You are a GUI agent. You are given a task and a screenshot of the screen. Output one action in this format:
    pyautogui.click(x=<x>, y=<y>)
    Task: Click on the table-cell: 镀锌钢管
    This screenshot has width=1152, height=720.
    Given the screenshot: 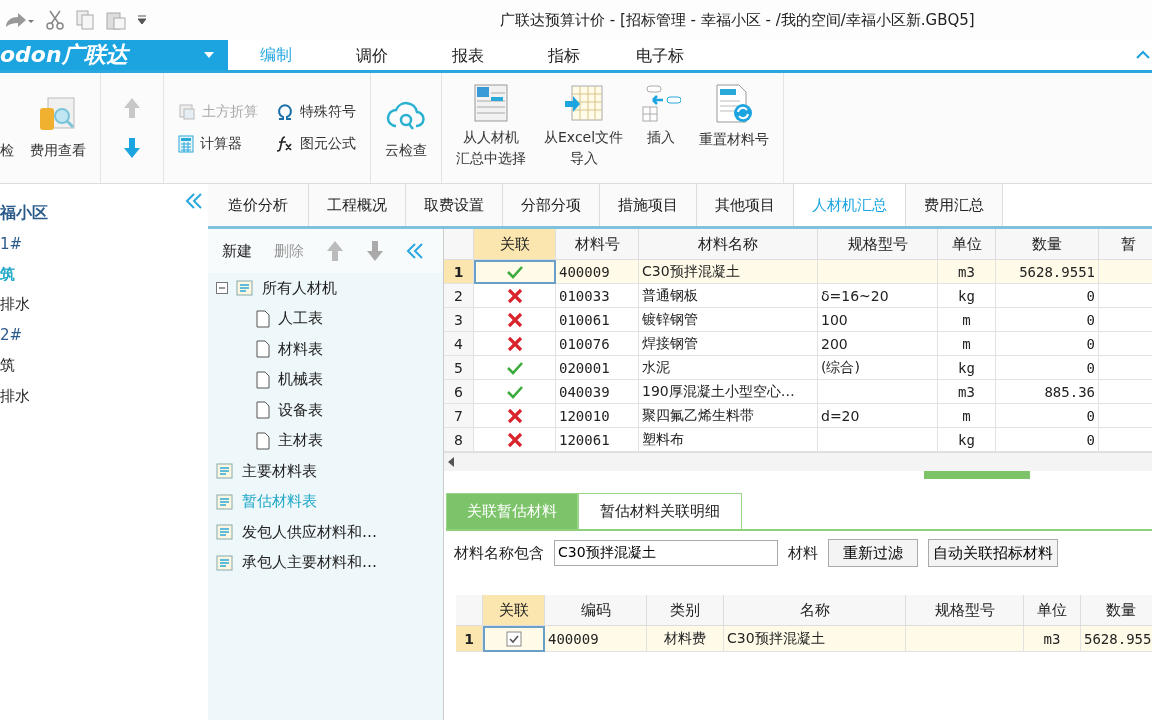 What is the action you would take?
    pyautogui.click(x=728, y=320)
    